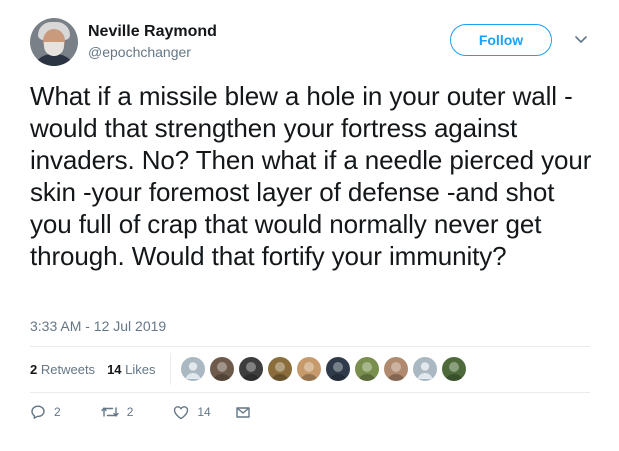  I want to click on tweet-header: Neville Raymond @epochchanger Follow, so click(312, 43).